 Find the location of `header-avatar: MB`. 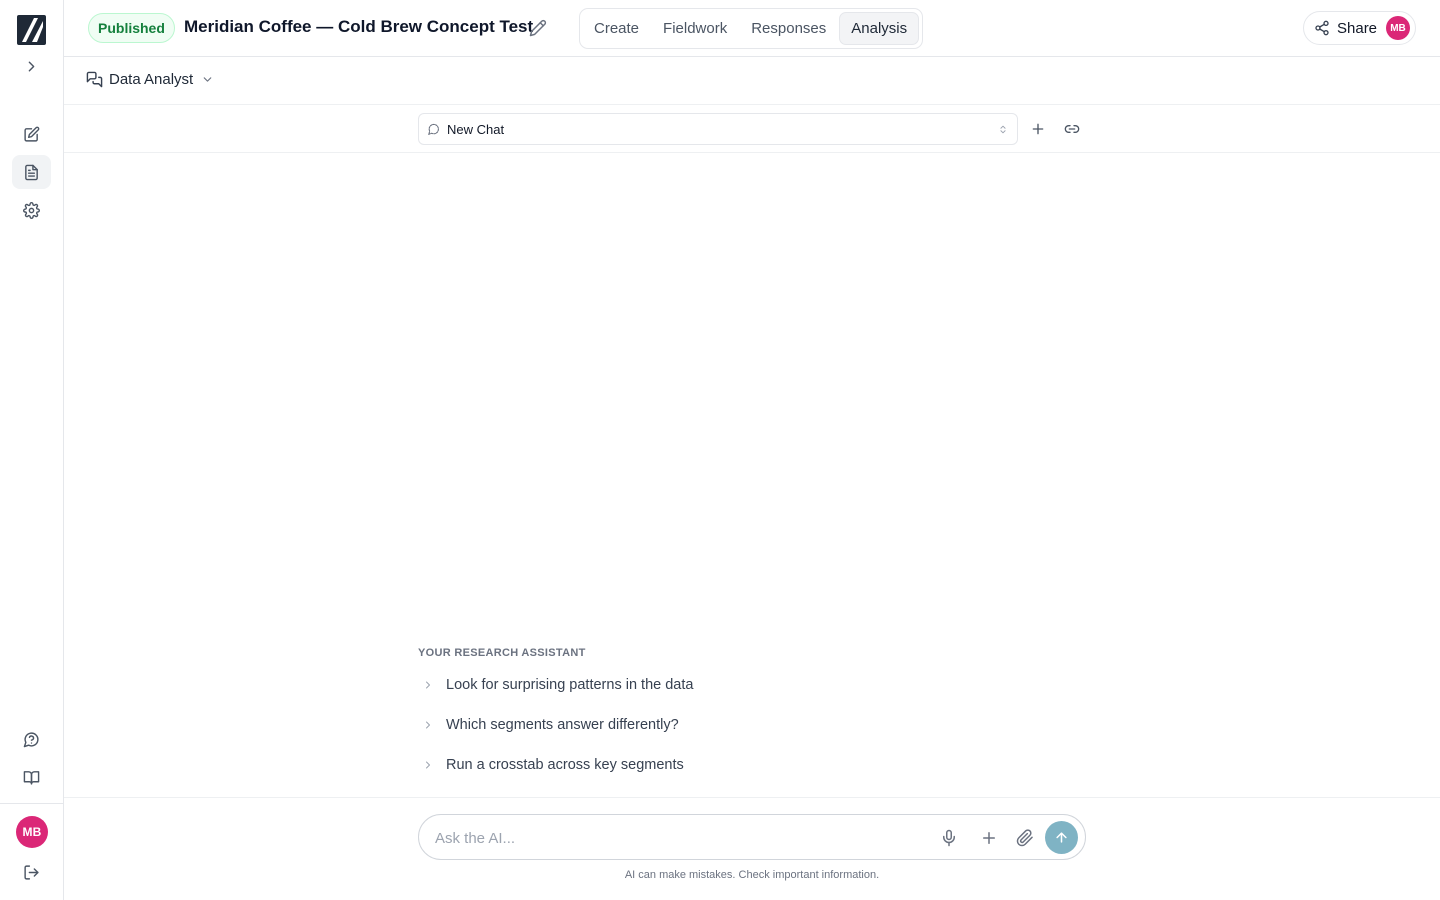

header-avatar: MB is located at coordinates (1398, 28).